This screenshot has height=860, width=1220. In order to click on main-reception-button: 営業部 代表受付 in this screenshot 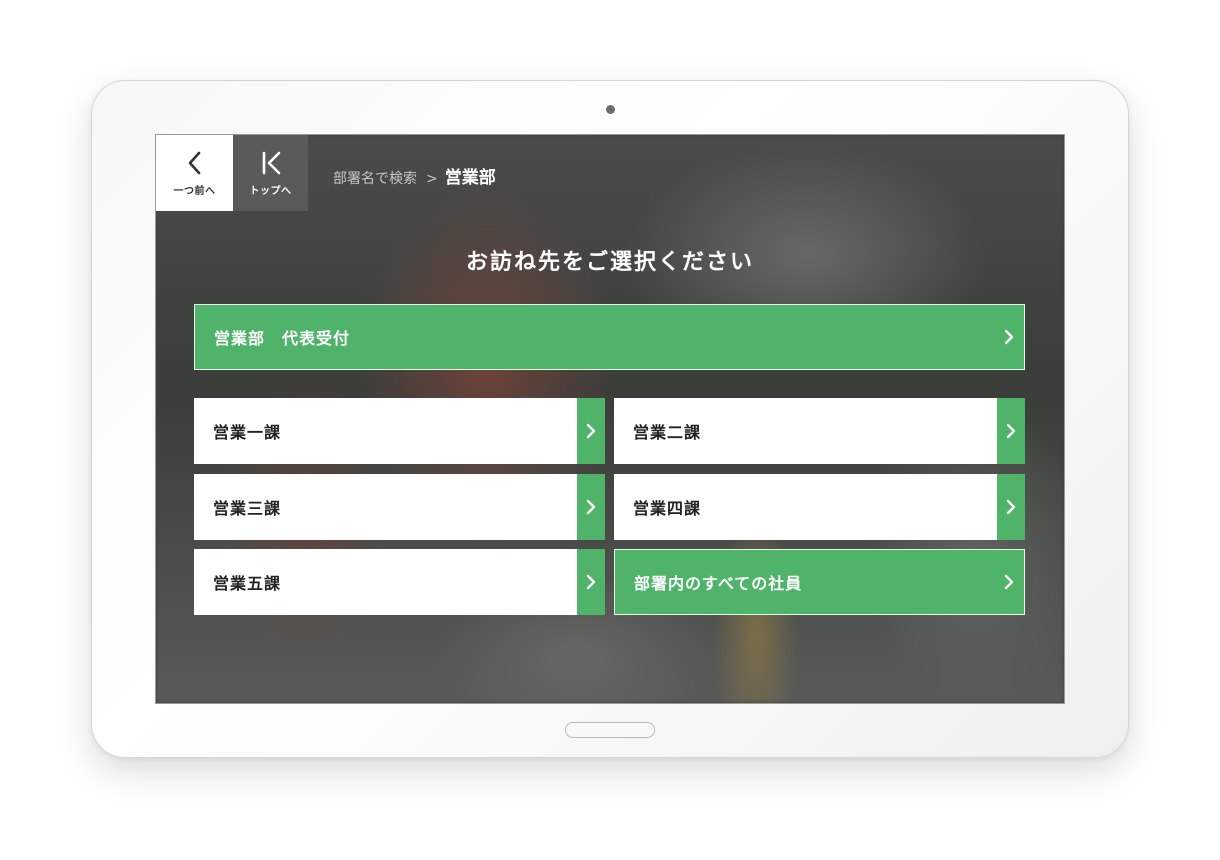, I will do `click(609, 337)`.